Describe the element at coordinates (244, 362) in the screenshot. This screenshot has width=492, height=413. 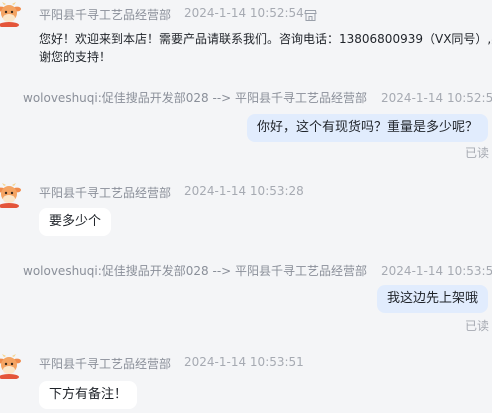
I see `message-time: 2024-1-14 10:53:51` at that location.